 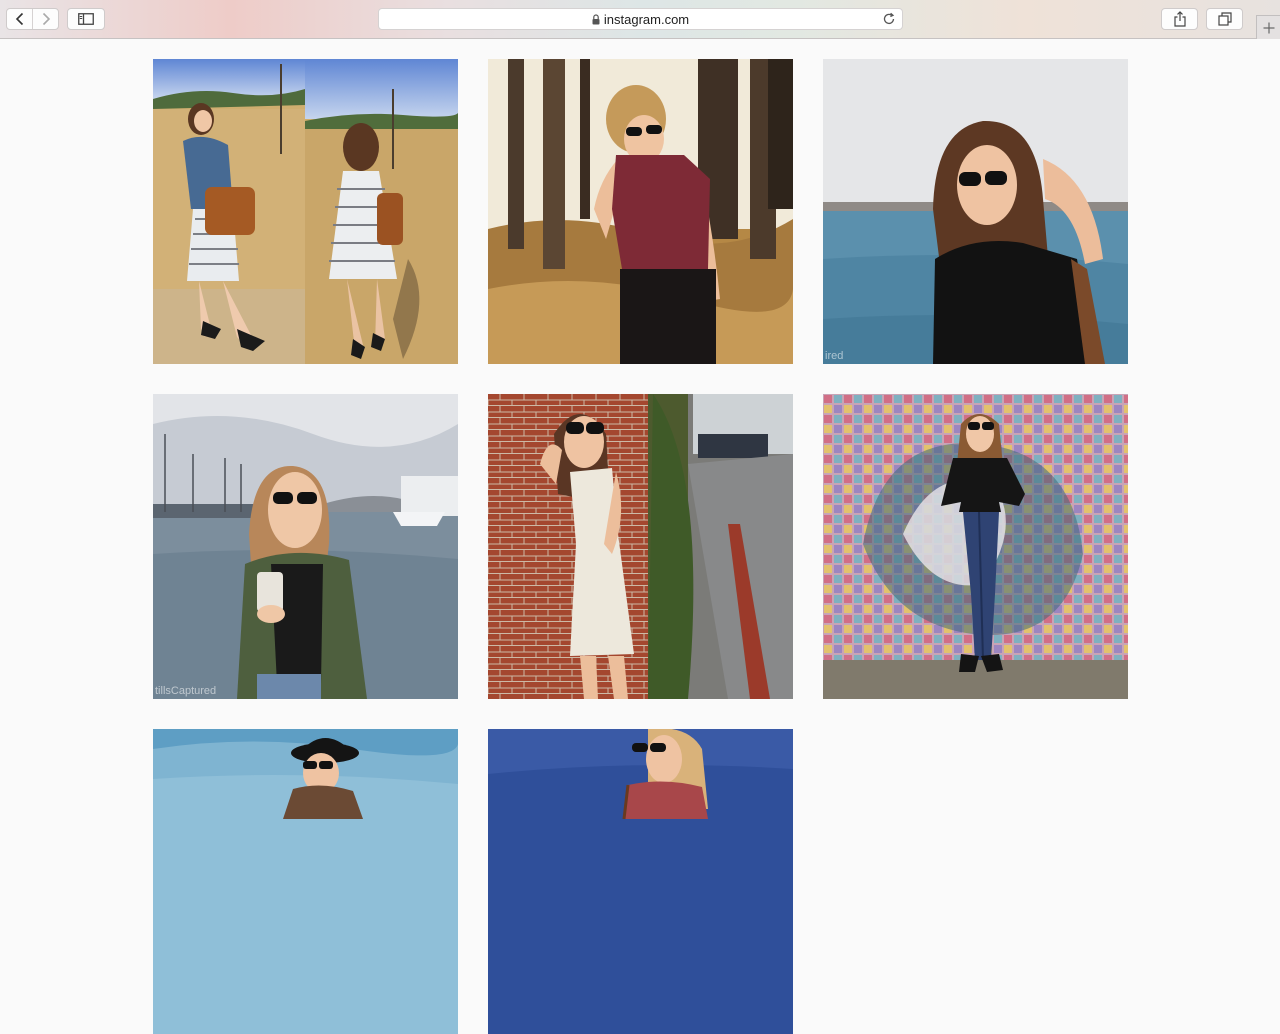 I want to click on tab-overview-button, so click(x=1224, y=19).